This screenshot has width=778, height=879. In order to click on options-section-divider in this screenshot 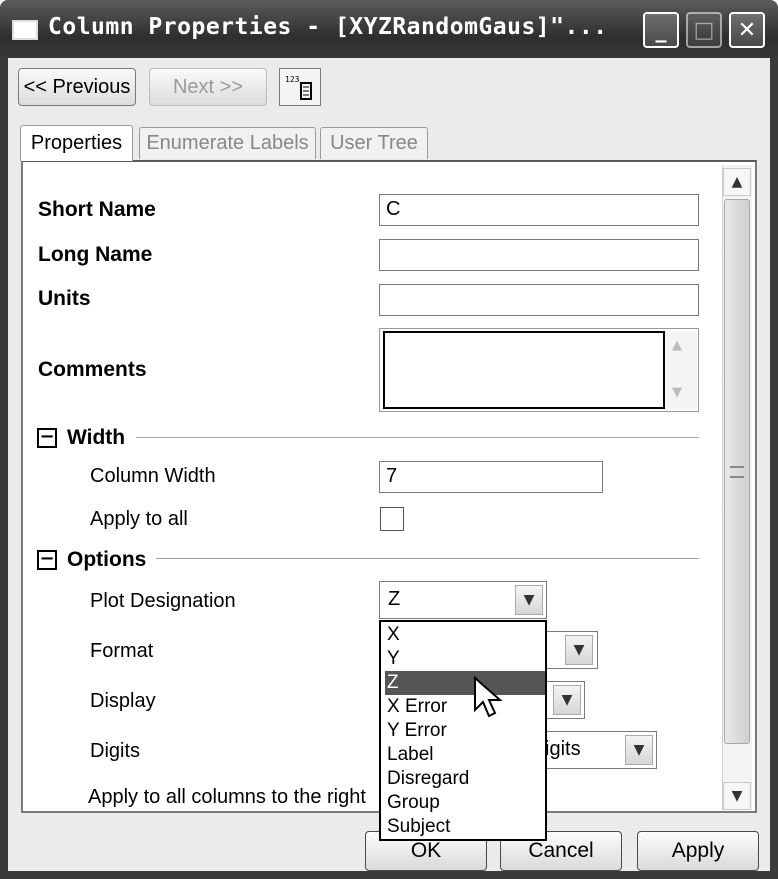, I will do `click(427, 558)`.